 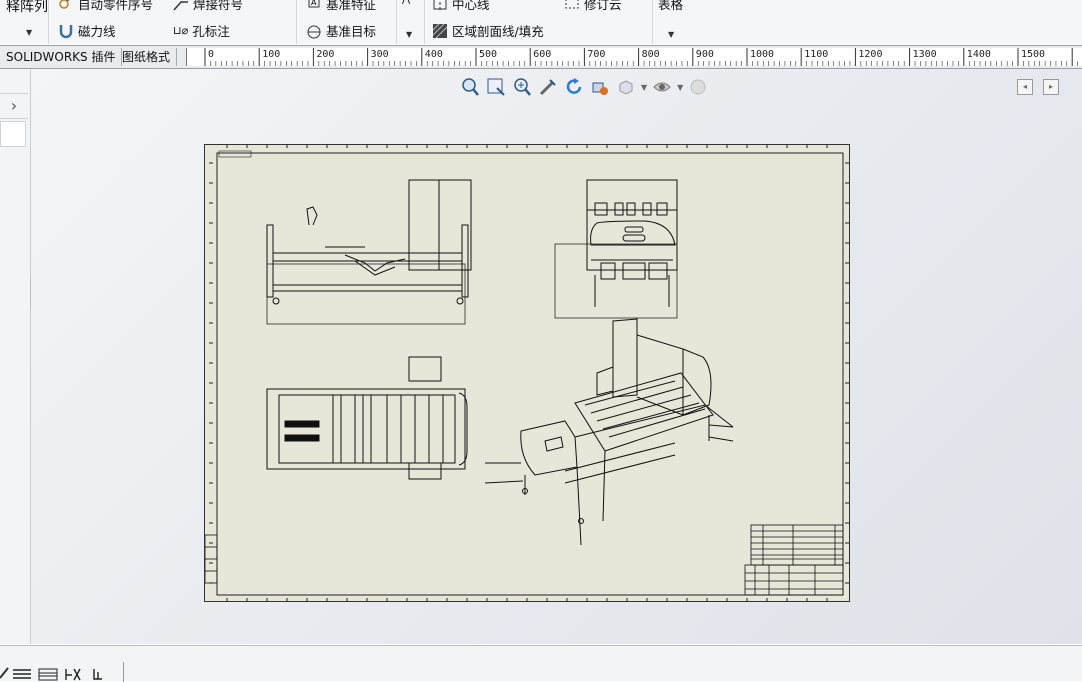 I want to click on ruler-label: 800, so click(x=650, y=54).